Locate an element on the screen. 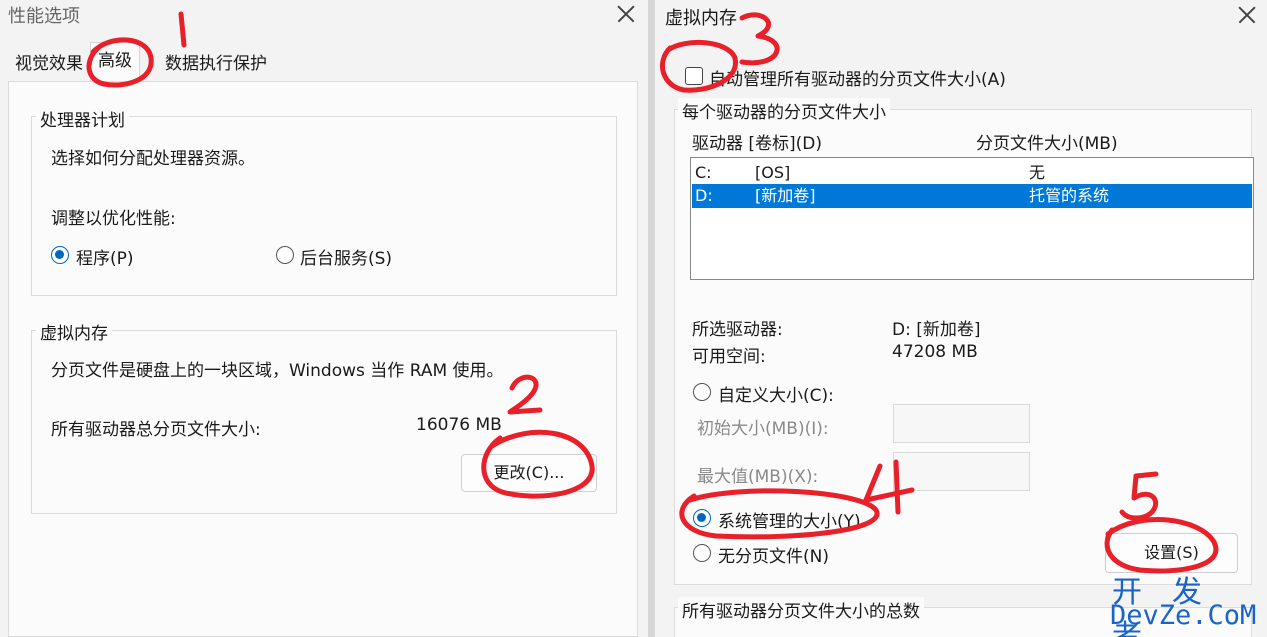 The height and width of the screenshot is (637, 1267). window-title: 虚拟内存 is located at coordinates (701, 18).